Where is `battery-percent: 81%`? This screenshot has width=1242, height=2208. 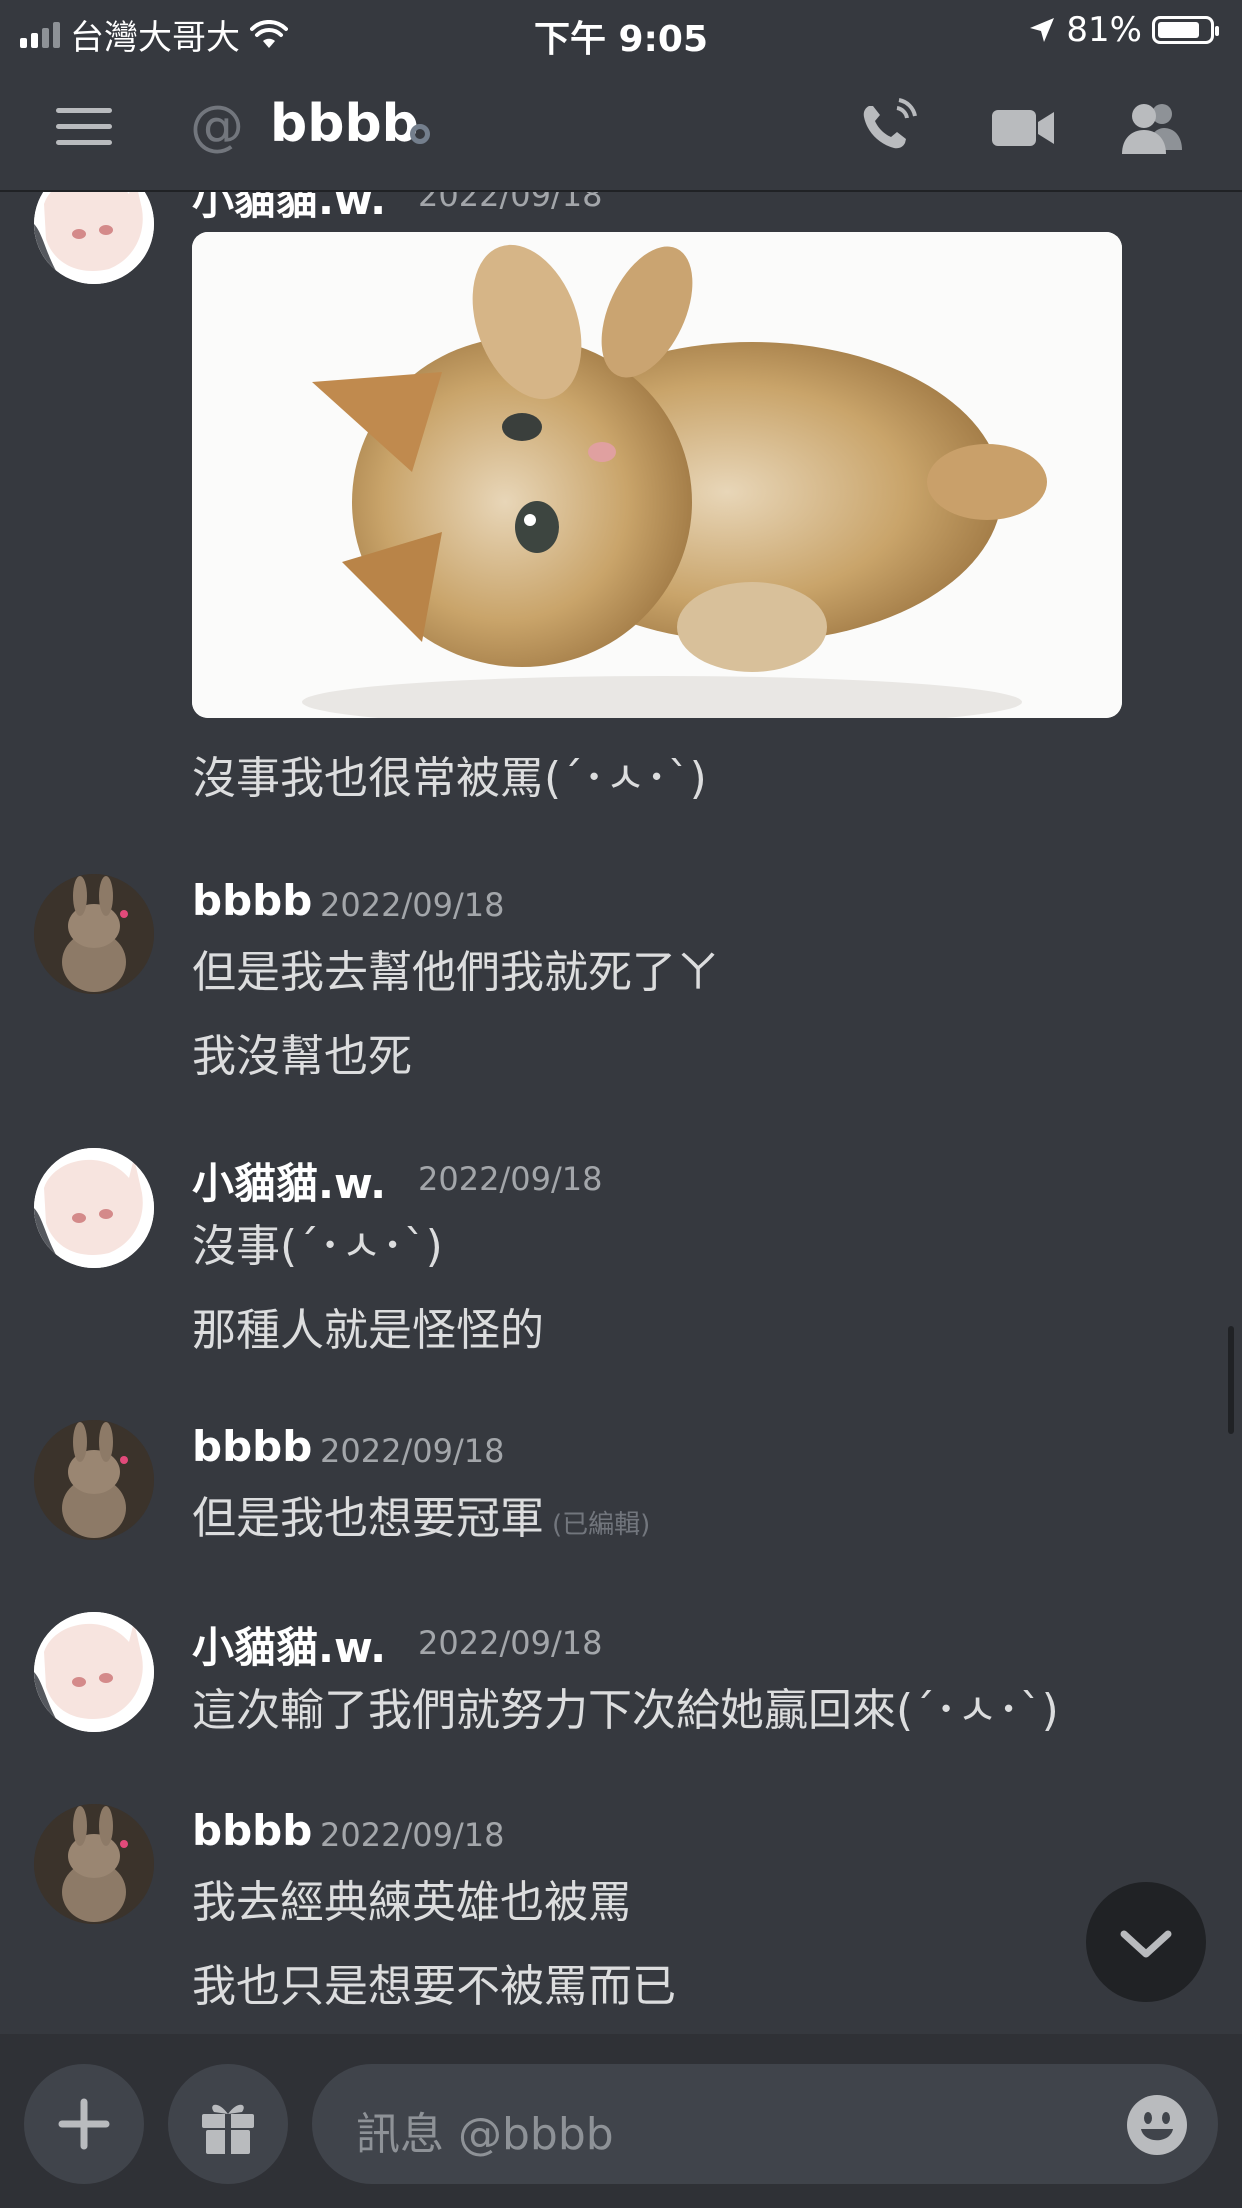
battery-percent: 81% is located at coordinates (1104, 30).